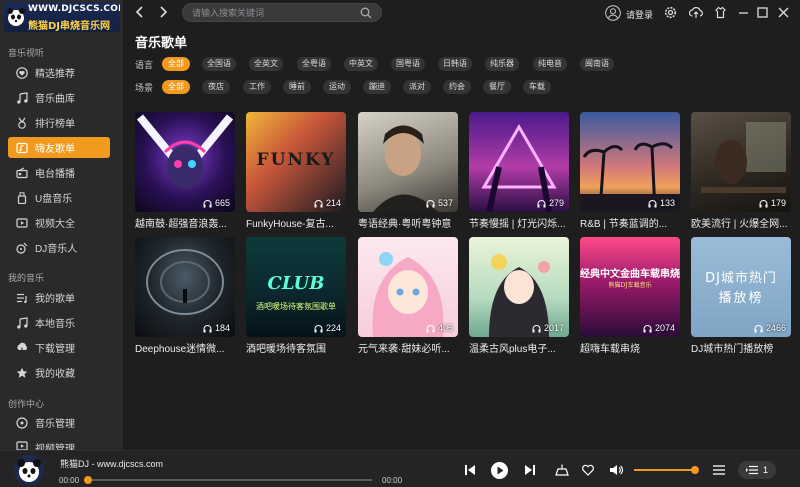 This screenshot has width=800, height=487. Describe the element at coordinates (630, 162) in the screenshot. I see `playlist-cover: 133` at that location.